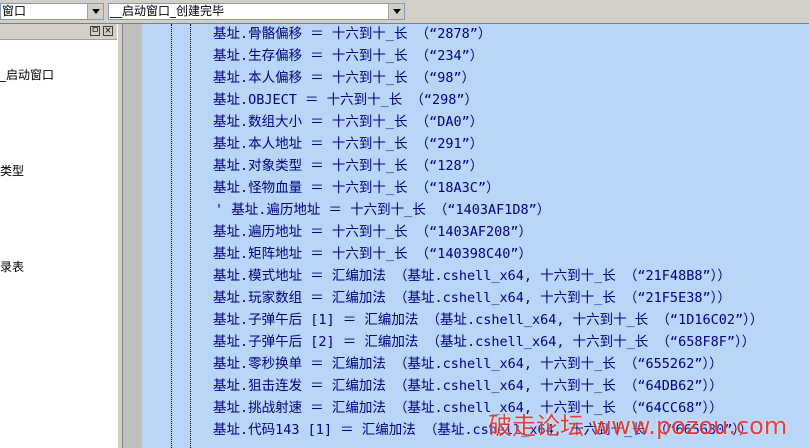  I want to click on code-line: 基址.本人偏移 ＝ 十六到十_长 （“98”）, so click(344, 78).